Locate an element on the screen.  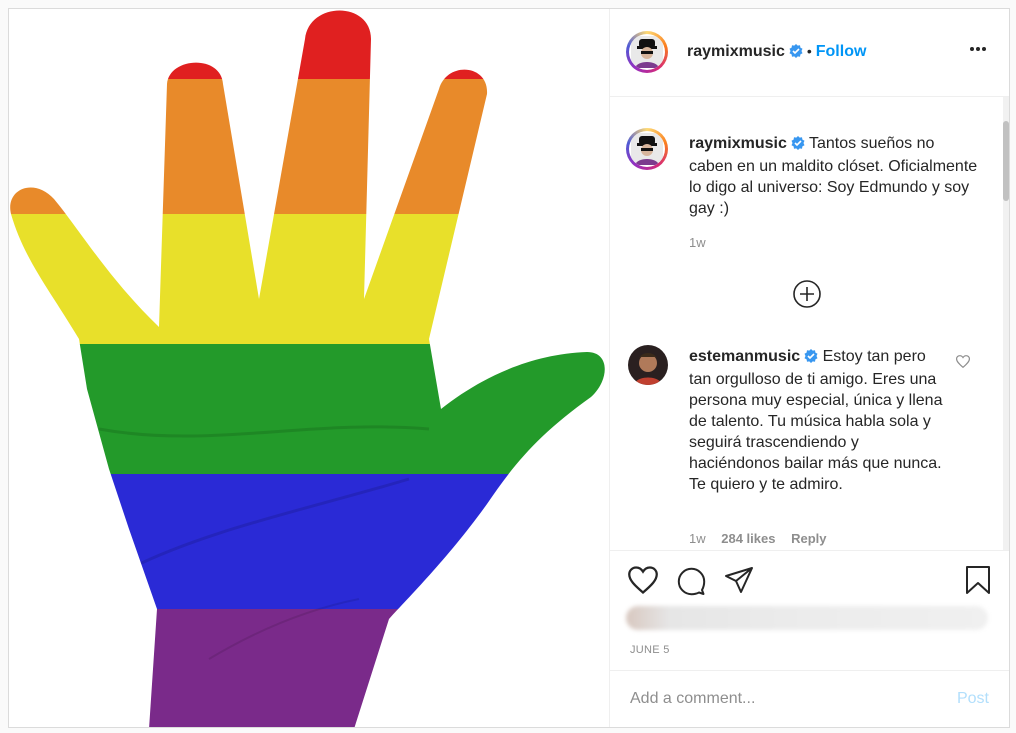
post-comment-button: Post is located at coordinates (973, 699).